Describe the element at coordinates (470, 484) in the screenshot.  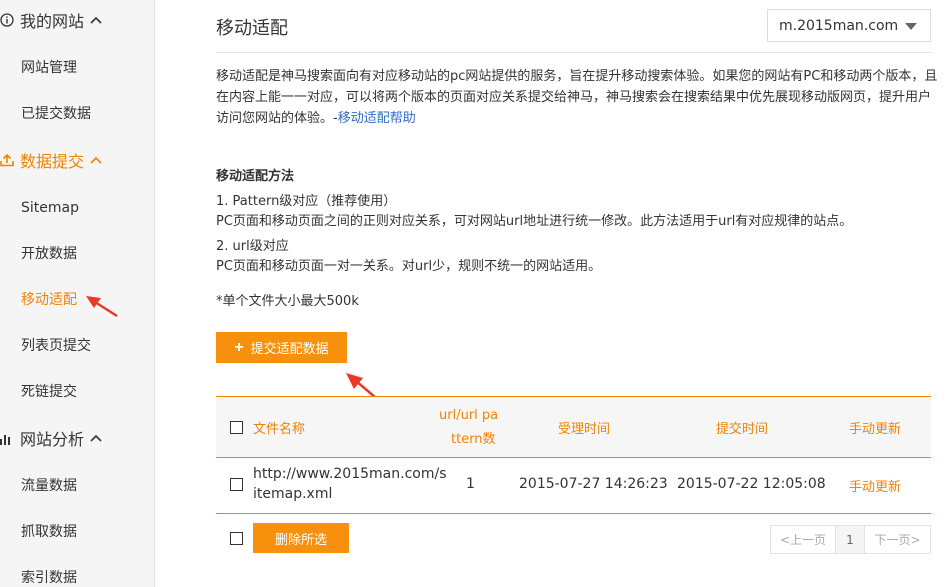
I see `row-pattern-count: 1` at that location.